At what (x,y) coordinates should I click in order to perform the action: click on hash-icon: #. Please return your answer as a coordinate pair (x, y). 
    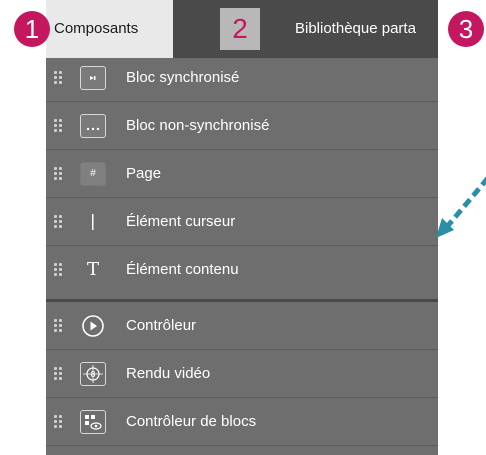
    Looking at the image, I should click on (93, 174).